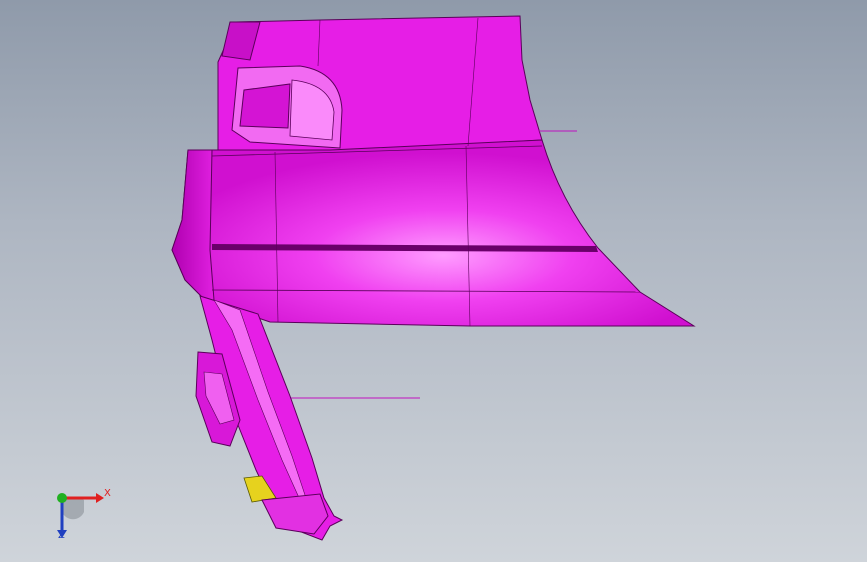  I want to click on y-axis-dot, so click(62, 498).